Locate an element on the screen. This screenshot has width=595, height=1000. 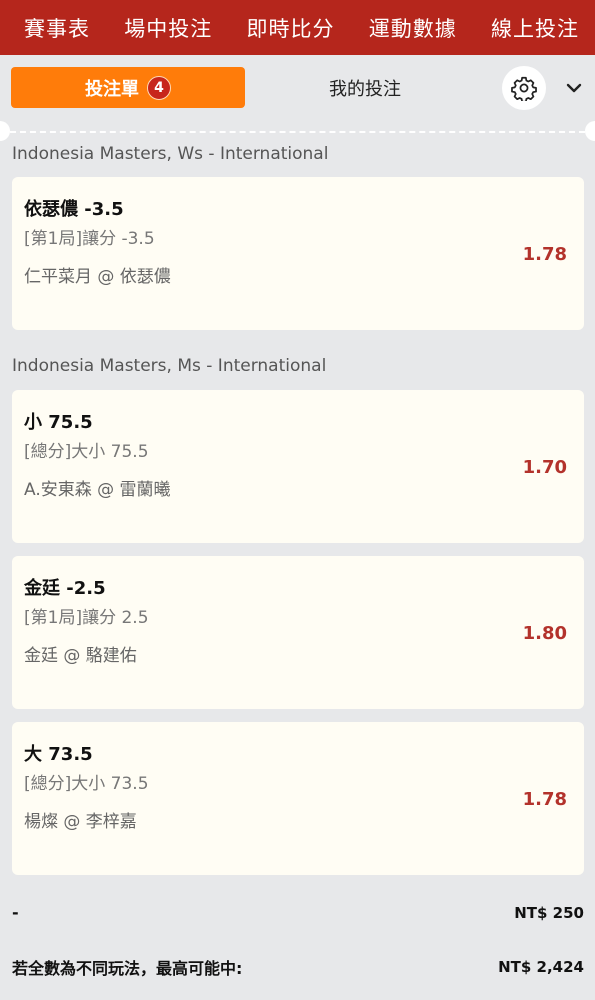
nav-item-schedule: 賽事表 is located at coordinates (57, 28).